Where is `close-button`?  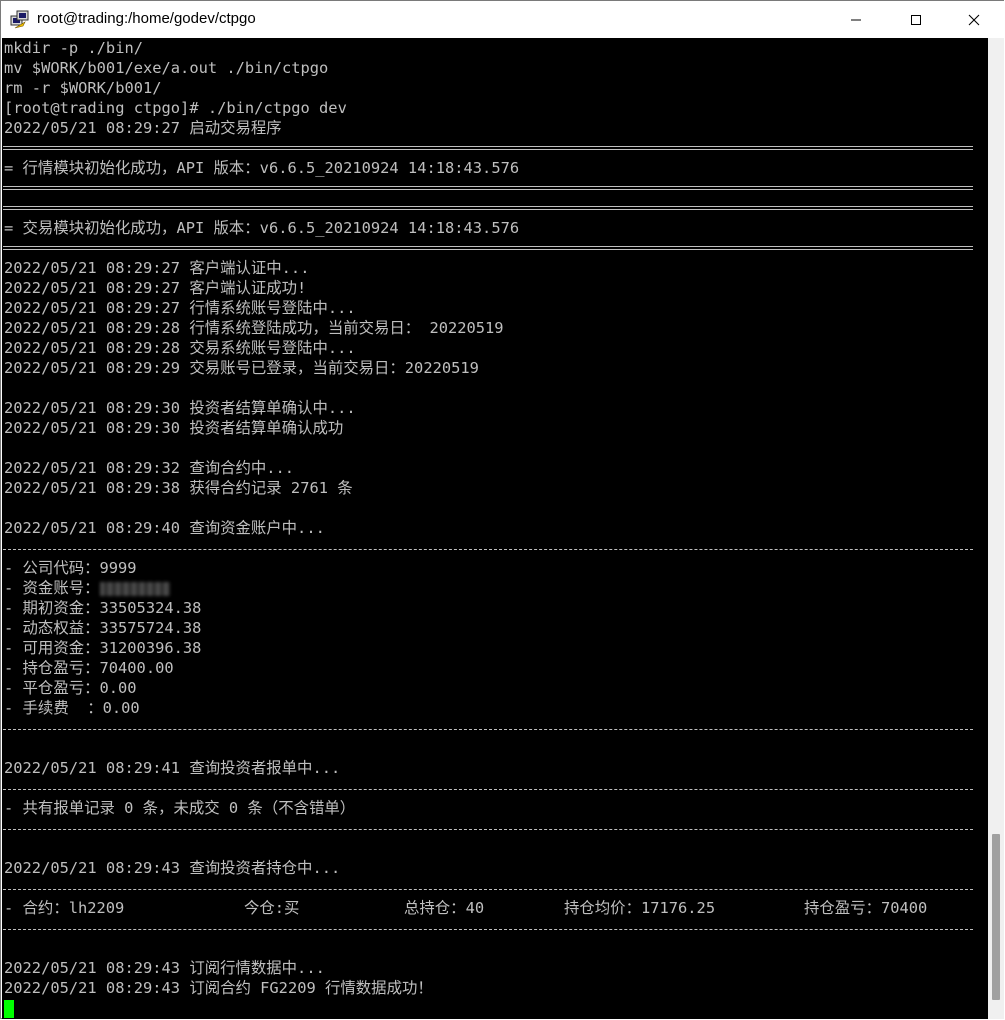
close-button is located at coordinates (974, 19).